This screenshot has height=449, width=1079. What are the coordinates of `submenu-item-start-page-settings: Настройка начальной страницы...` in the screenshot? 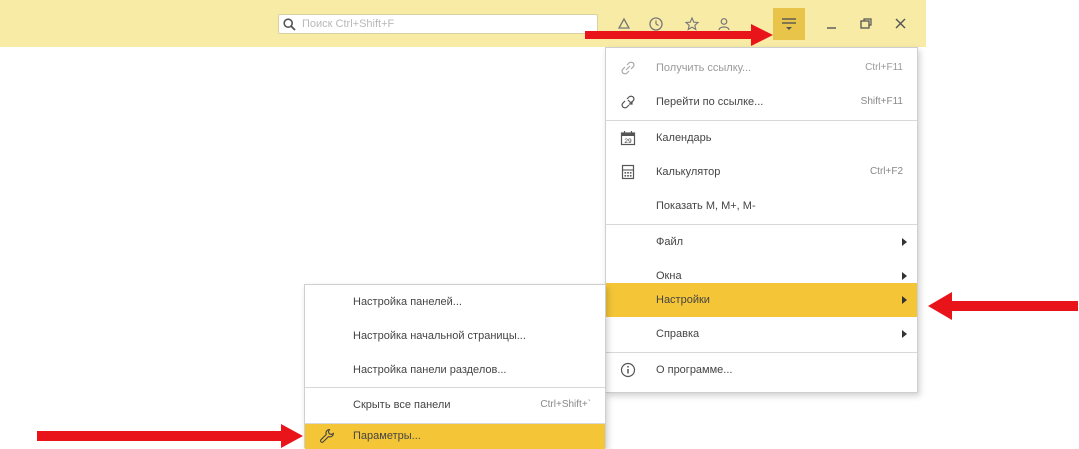 It's located at (455, 336).